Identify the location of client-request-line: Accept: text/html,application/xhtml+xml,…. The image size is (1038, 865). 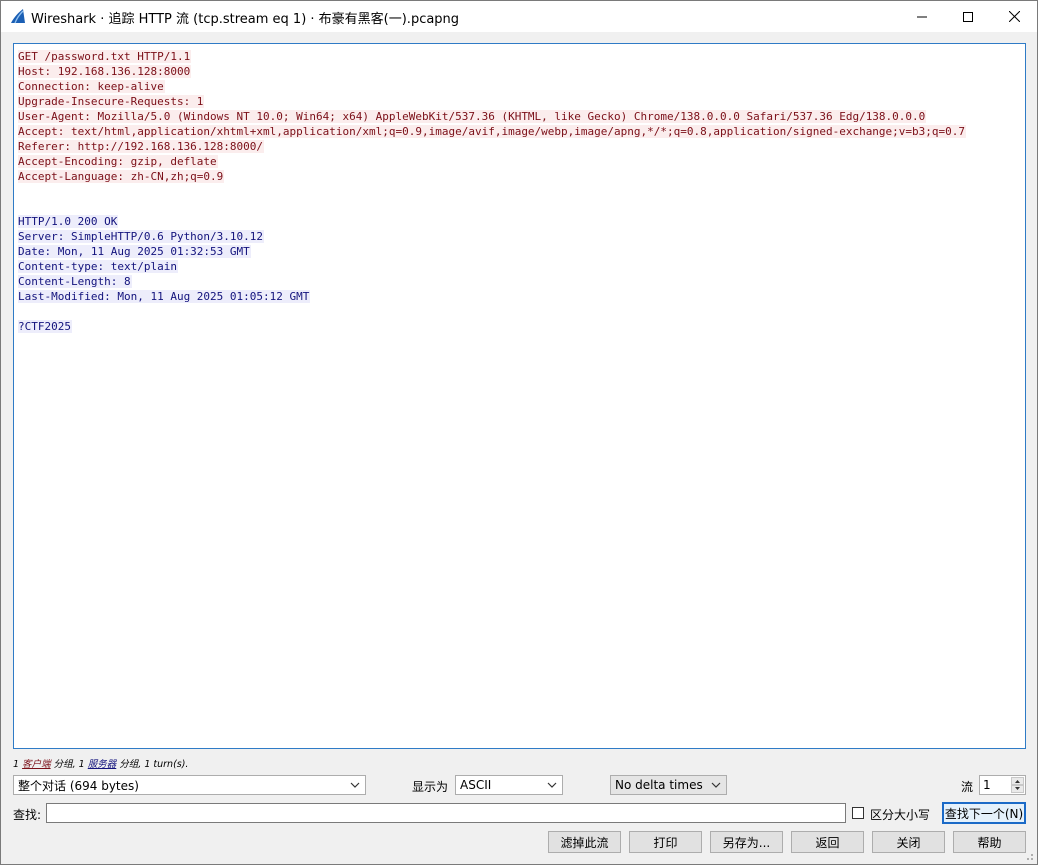
(492, 131).